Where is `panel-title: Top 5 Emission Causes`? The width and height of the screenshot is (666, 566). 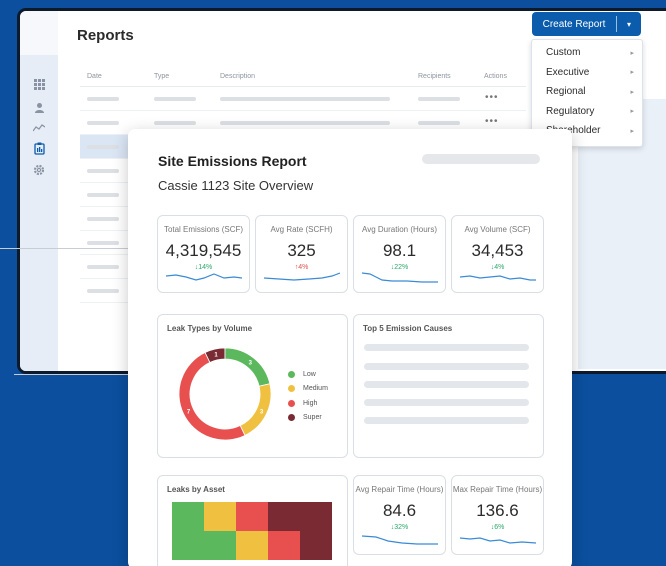 panel-title: Top 5 Emission Causes is located at coordinates (408, 328).